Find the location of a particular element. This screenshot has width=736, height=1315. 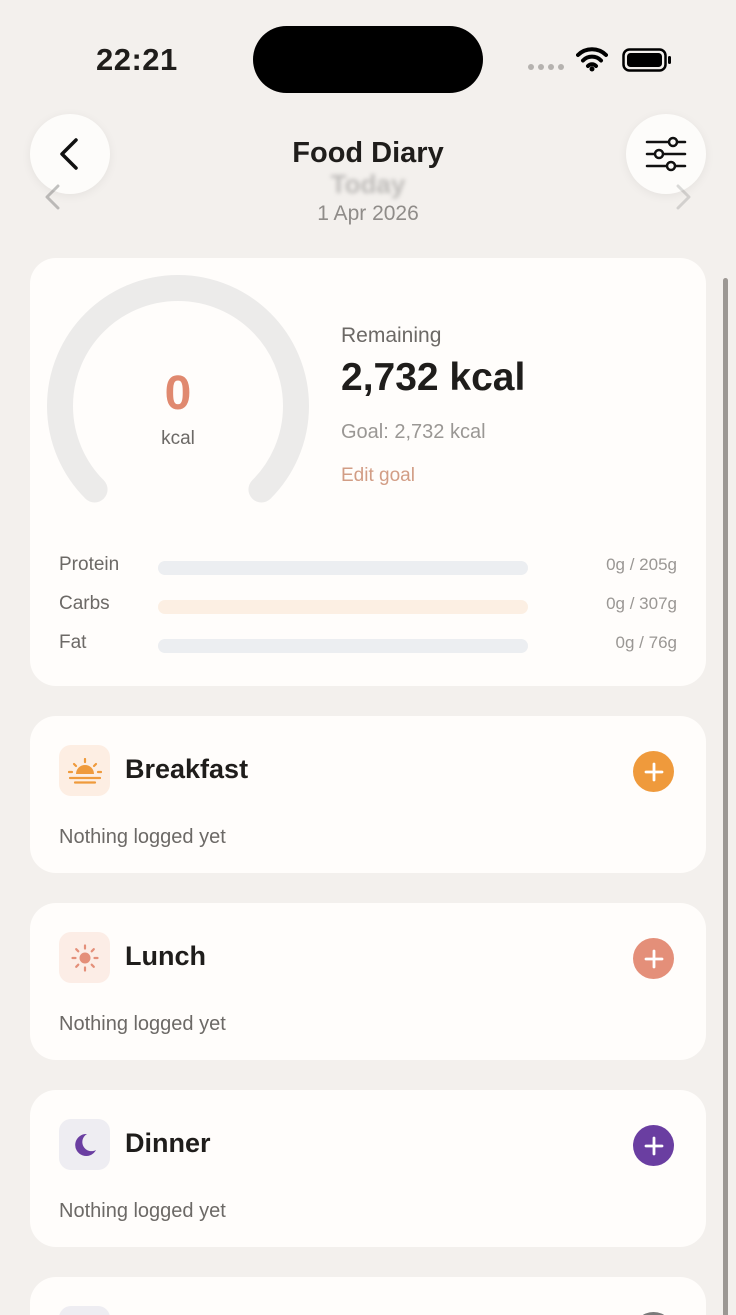

remaining-calories-value: 2,732 kcal is located at coordinates (433, 377).